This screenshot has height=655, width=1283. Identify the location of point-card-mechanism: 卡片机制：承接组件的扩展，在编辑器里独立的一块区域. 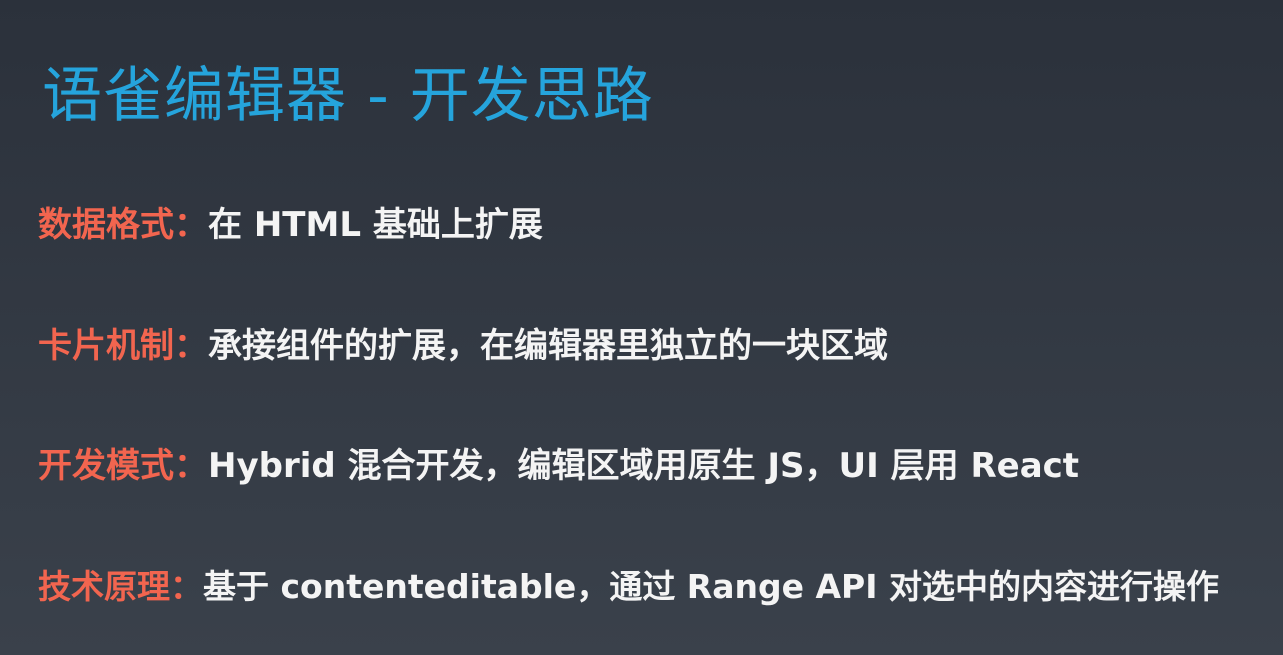
(463, 346).